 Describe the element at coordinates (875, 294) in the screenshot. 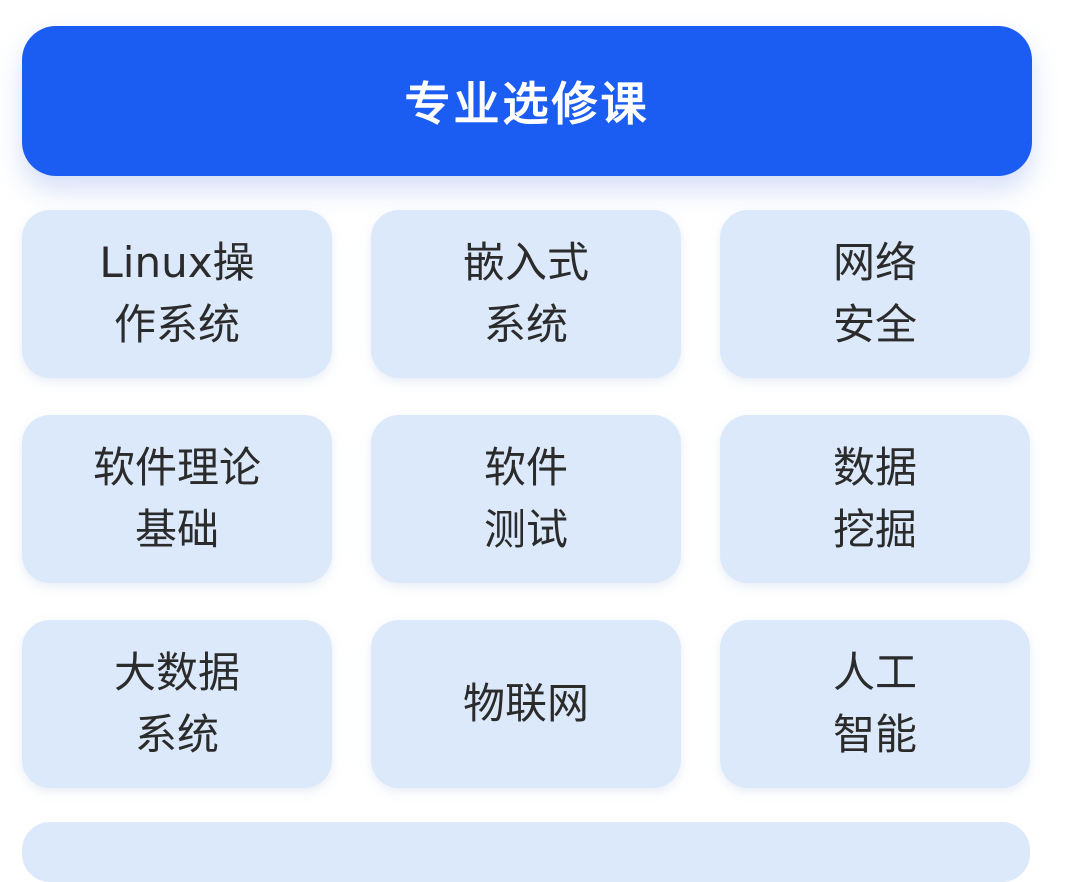

I see `course-card-network-security: 网络 安全` at that location.